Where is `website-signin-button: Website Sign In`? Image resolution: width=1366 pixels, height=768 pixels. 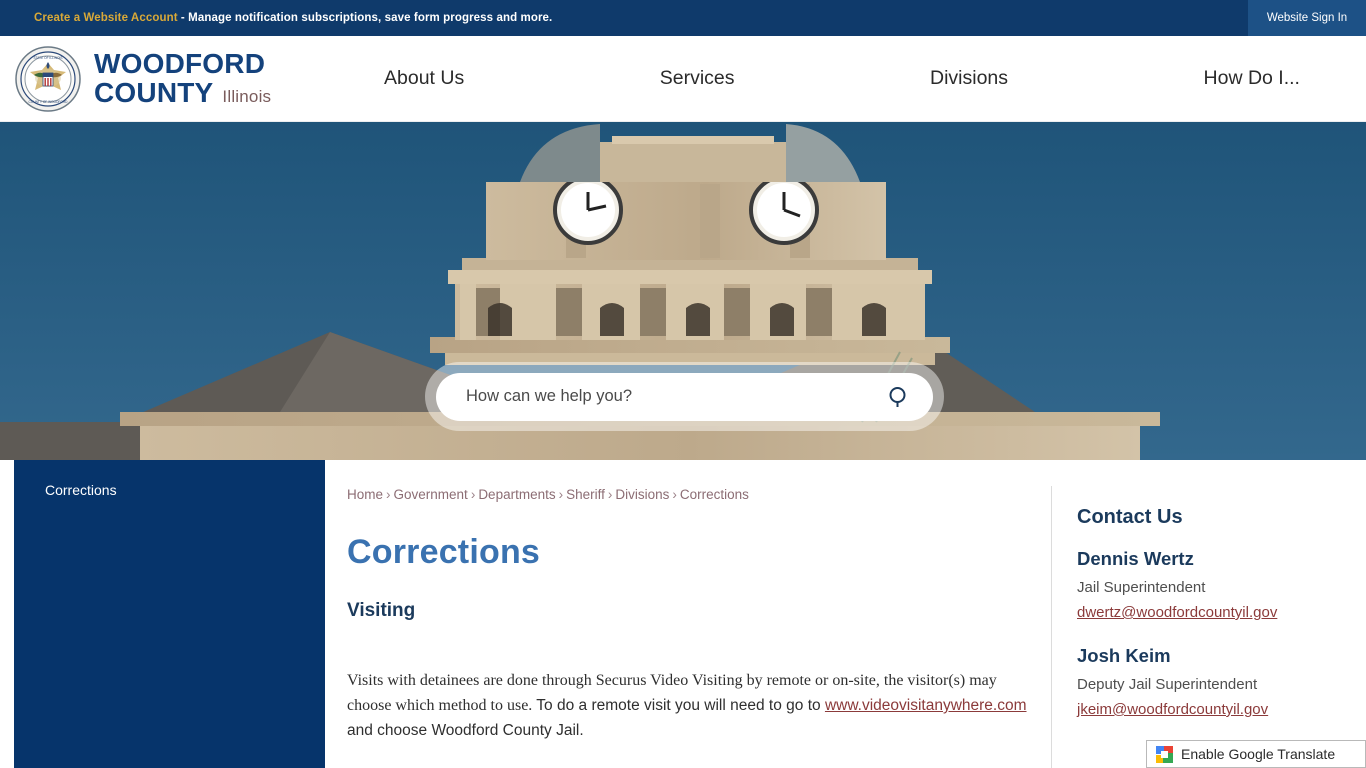
website-signin-button: Website Sign In is located at coordinates (1307, 18).